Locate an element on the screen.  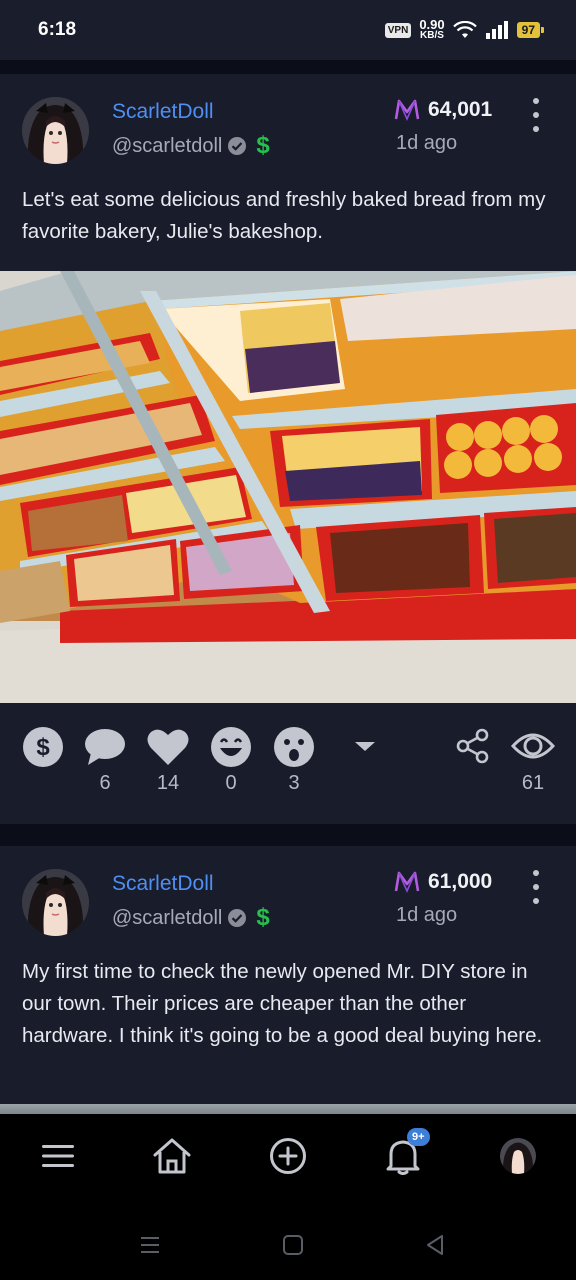
wow-icon is located at coordinates (294, 747).